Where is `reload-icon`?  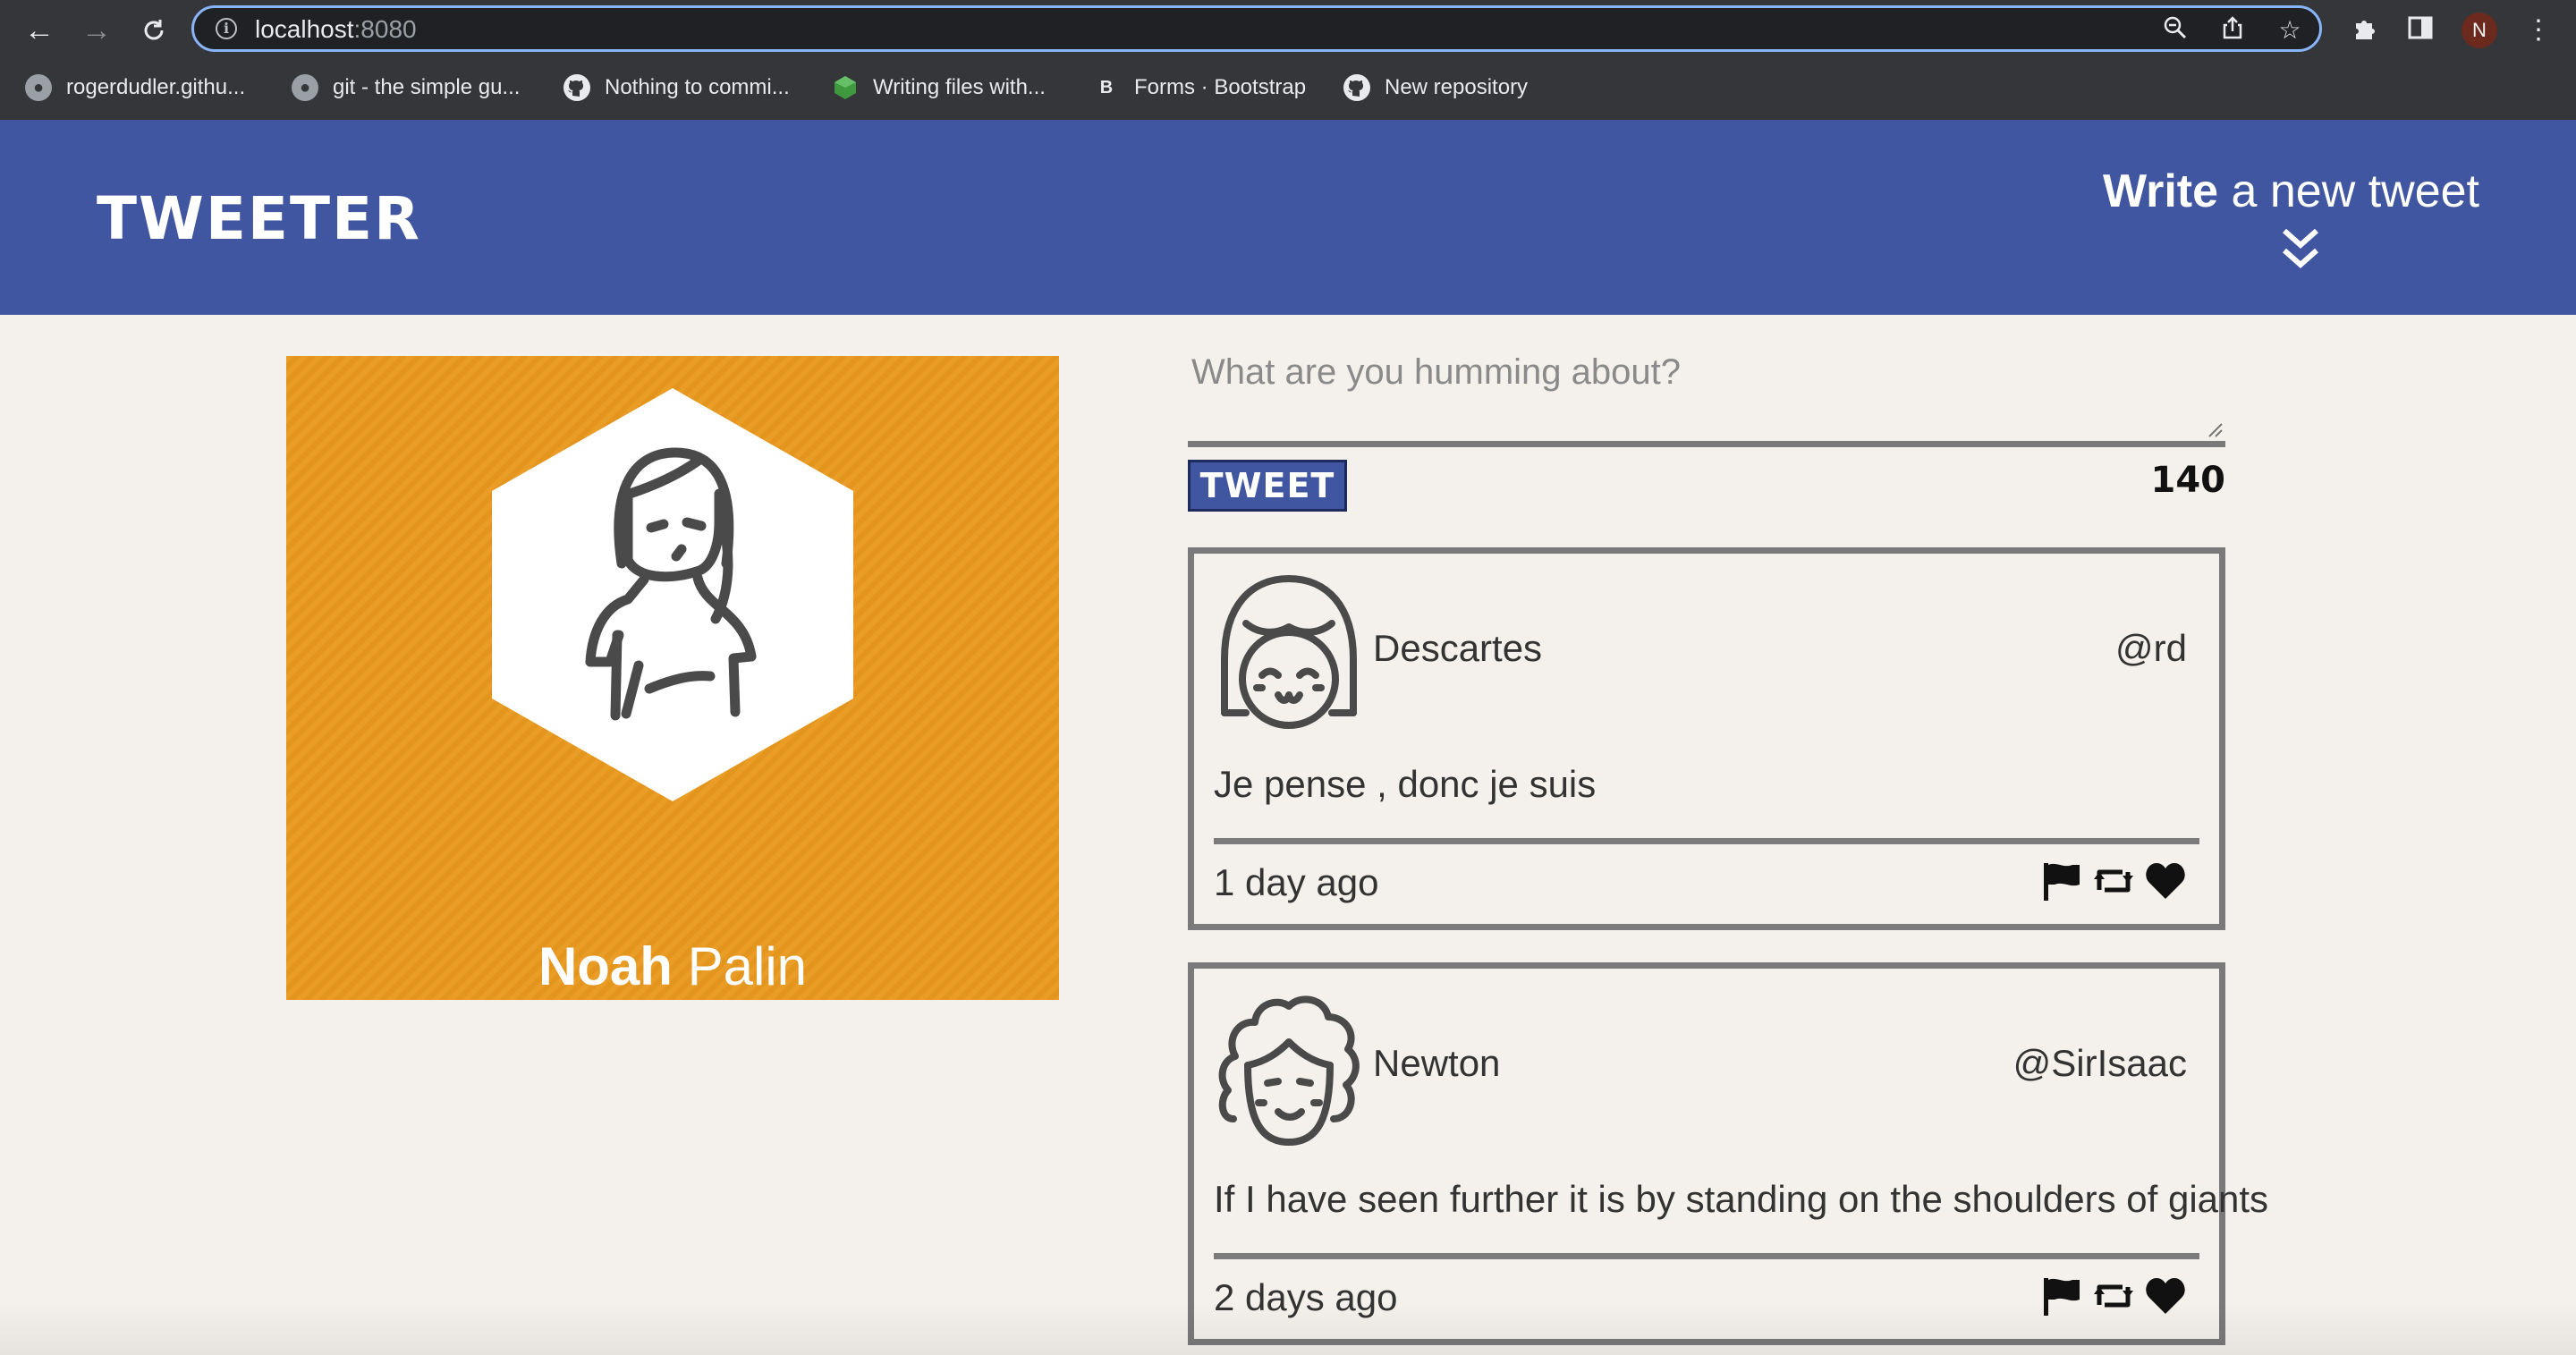 reload-icon is located at coordinates (154, 30).